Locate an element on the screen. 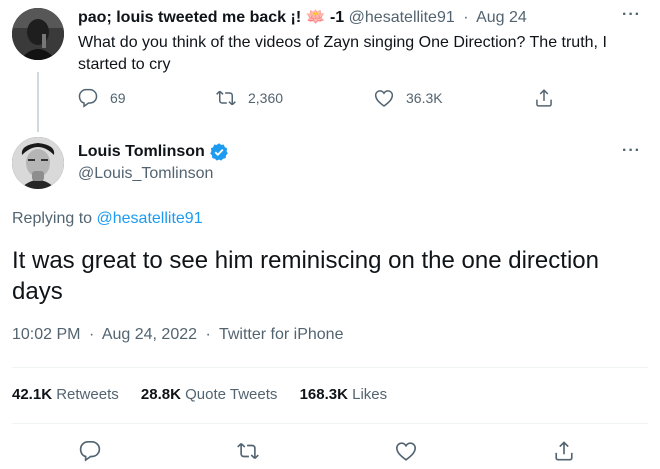  replying-to-link: @hesatellite91 is located at coordinates (150, 218).